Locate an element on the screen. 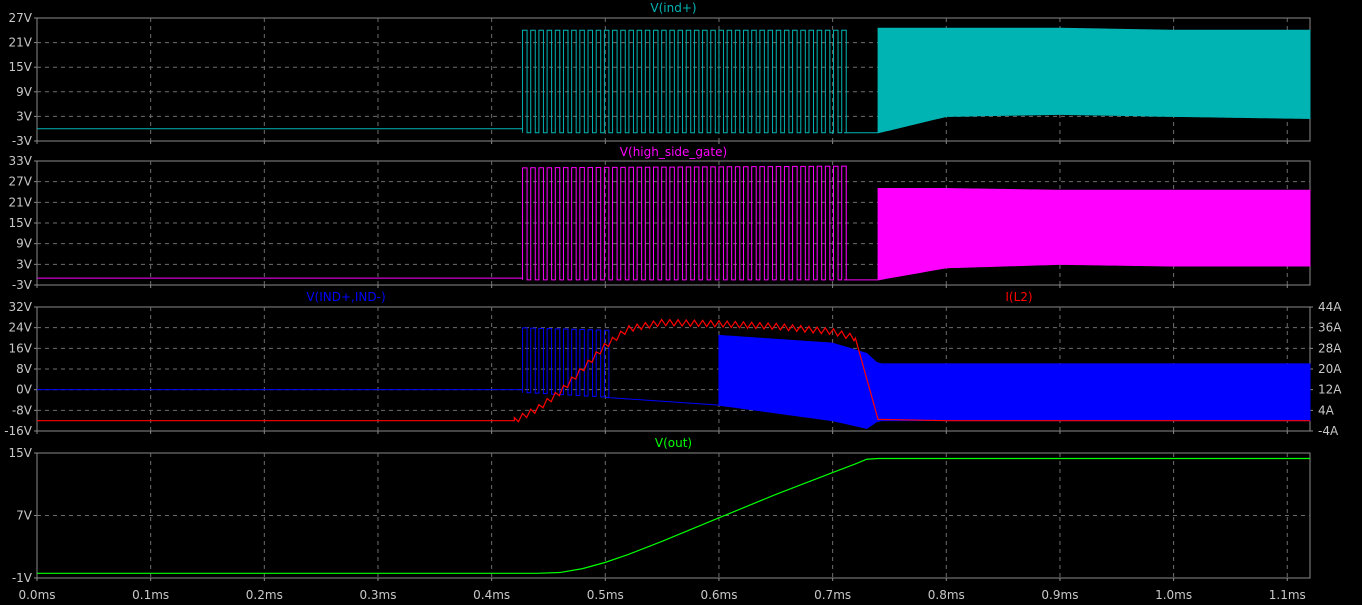 This screenshot has width=1362, height=605. y-tick-label-right: 20A is located at coordinates (1330, 369).